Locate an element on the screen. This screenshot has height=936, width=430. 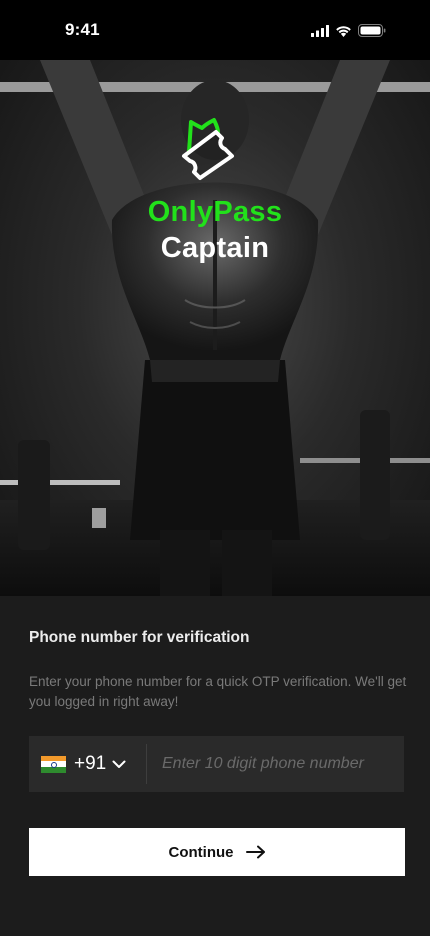
arrow-right-icon is located at coordinates (255, 852).